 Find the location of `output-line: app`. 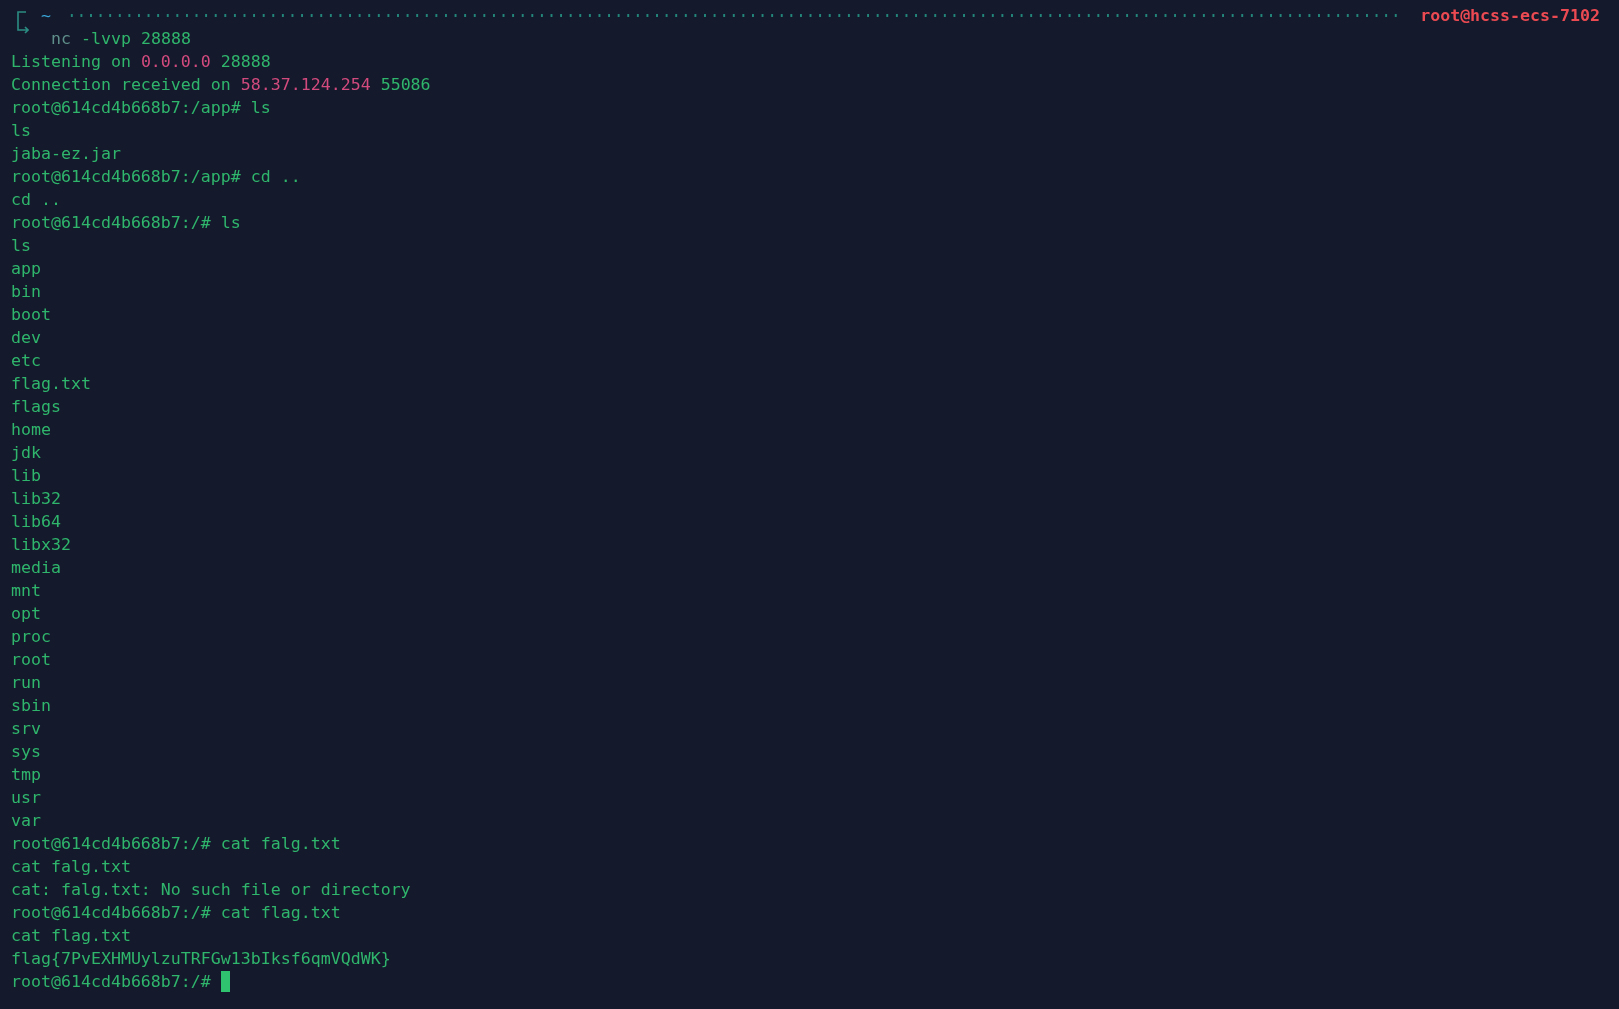

output-line: app is located at coordinates (26, 269).